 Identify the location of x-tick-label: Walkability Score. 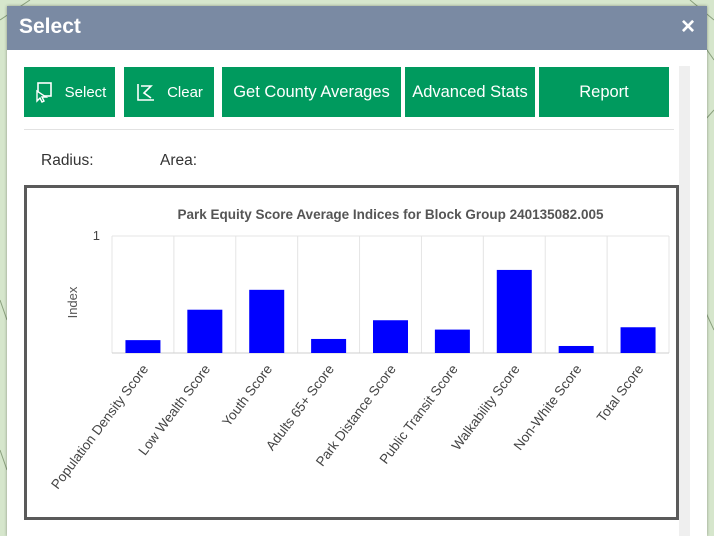
(486, 407).